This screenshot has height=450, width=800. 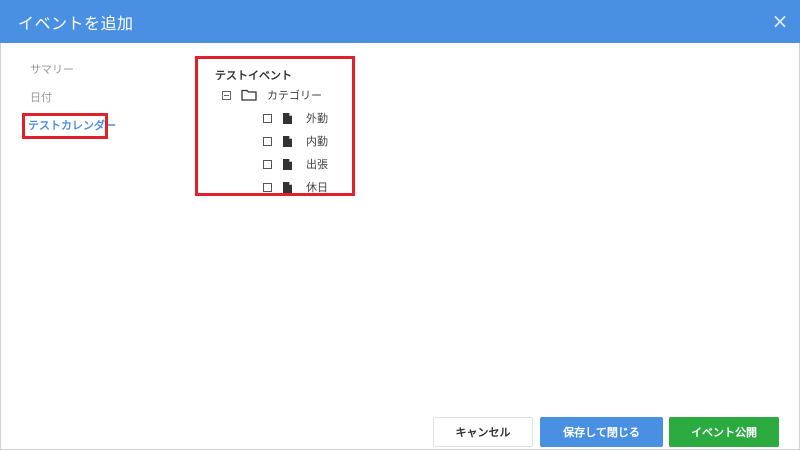 What do you see at coordinates (601, 432) in the screenshot?
I see `save-and-close-button: 保存して閉じる` at bounding box center [601, 432].